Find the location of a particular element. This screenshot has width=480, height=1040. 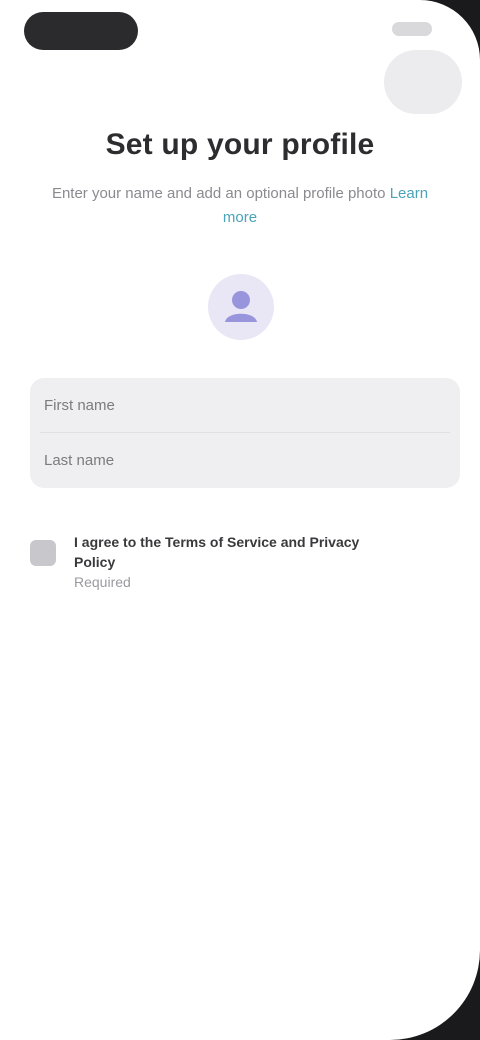

first-name-field is located at coordinates (245, 405).